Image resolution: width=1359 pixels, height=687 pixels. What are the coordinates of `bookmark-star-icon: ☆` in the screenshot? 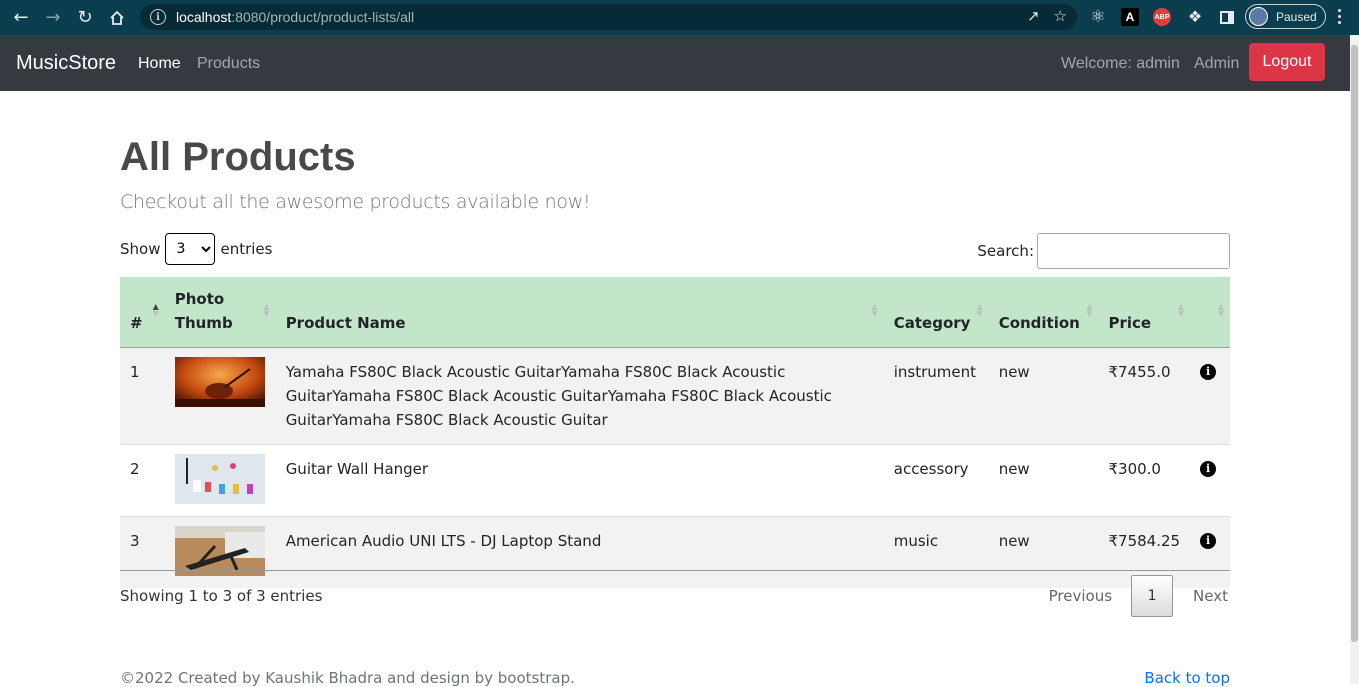 It's located at (1060, 16).